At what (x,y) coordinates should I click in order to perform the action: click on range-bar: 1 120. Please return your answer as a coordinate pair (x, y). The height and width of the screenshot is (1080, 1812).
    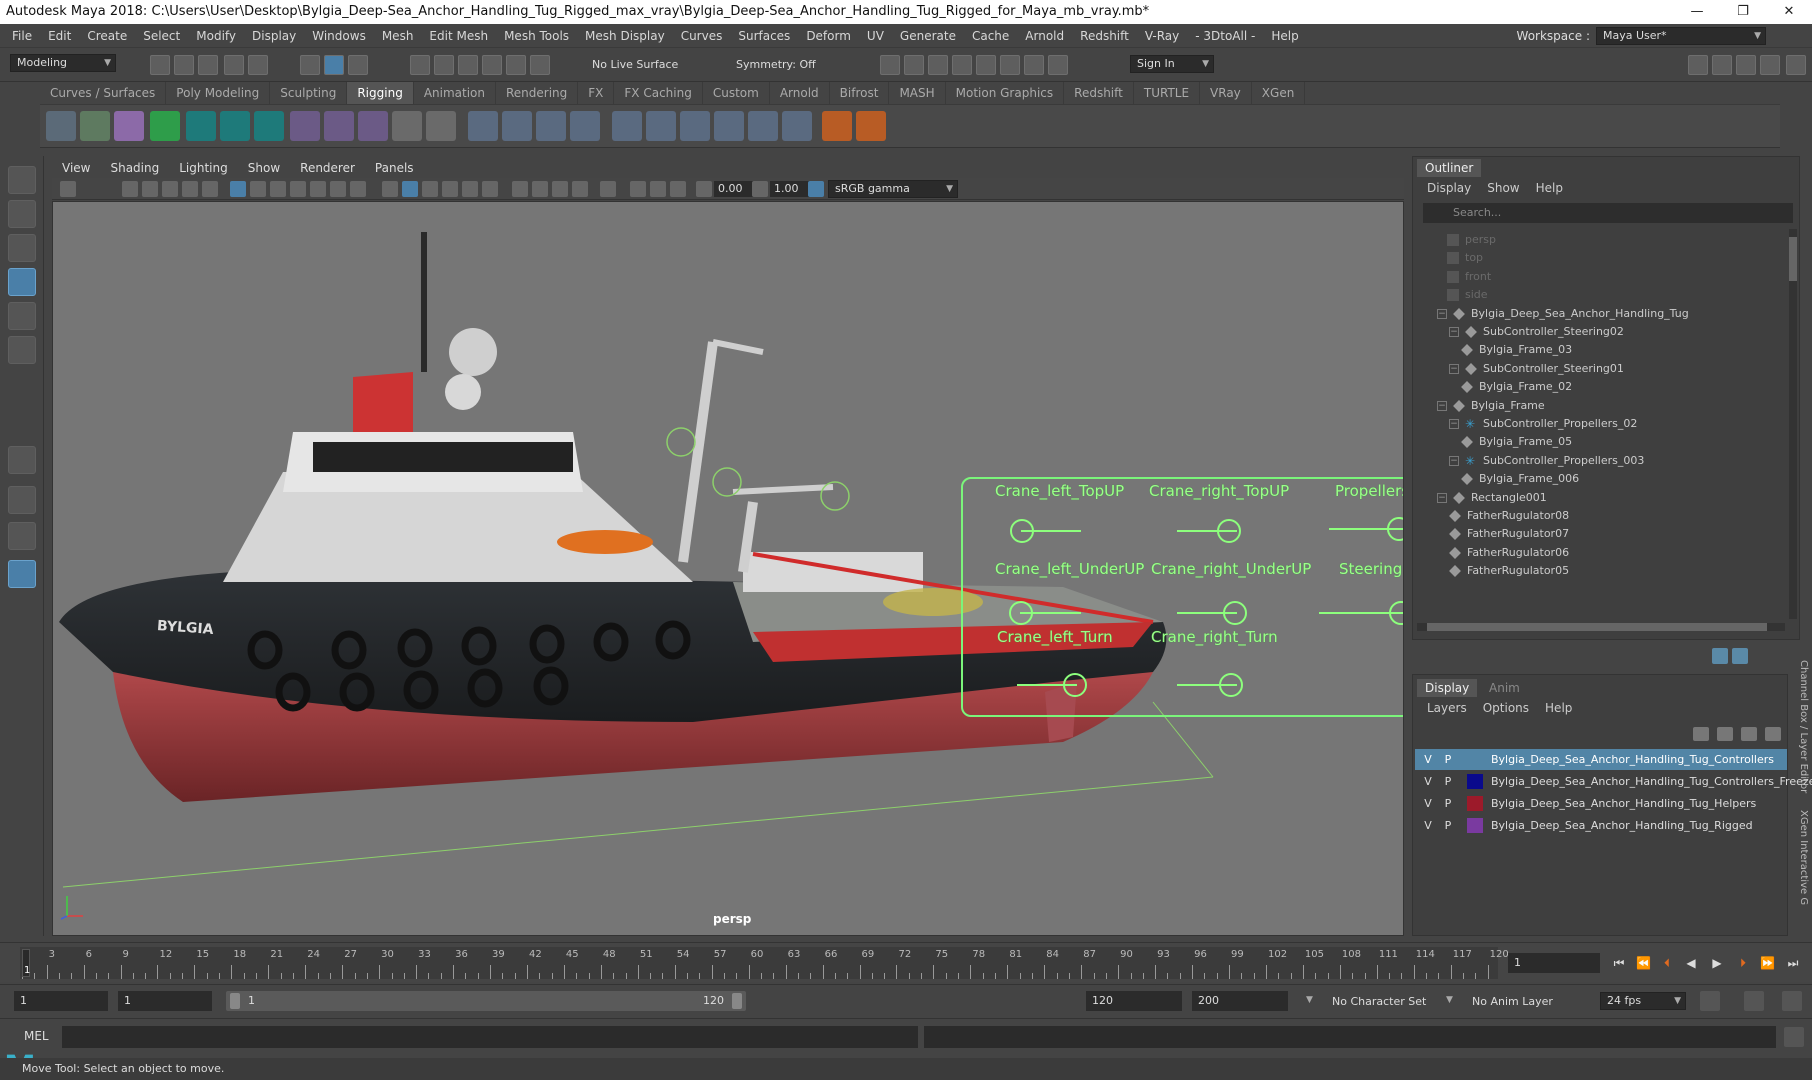
    Looking at the image, I should click on (486, 1001).